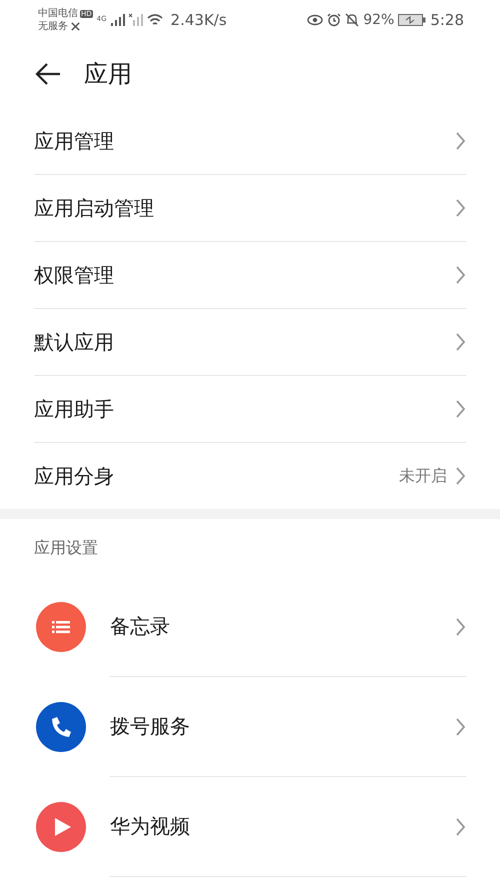  Describe the element at coordinates (251, 727) in the screenshot. I see `app-item: 拨号服务` at that location.